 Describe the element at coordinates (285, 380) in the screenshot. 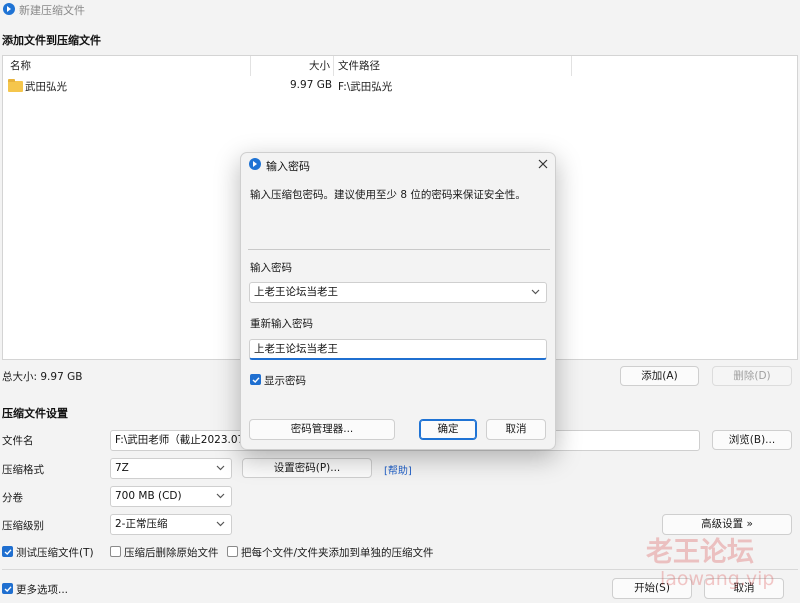

I see `show-password-label: 显示密码` at that location.